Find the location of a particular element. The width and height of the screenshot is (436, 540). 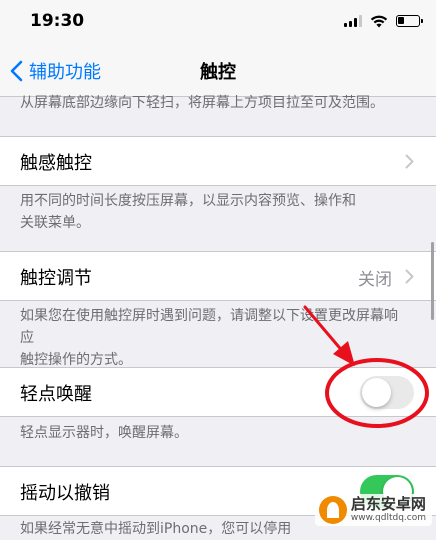

watermark-title: 启东安卓网 is located at coordinates (388, 504).